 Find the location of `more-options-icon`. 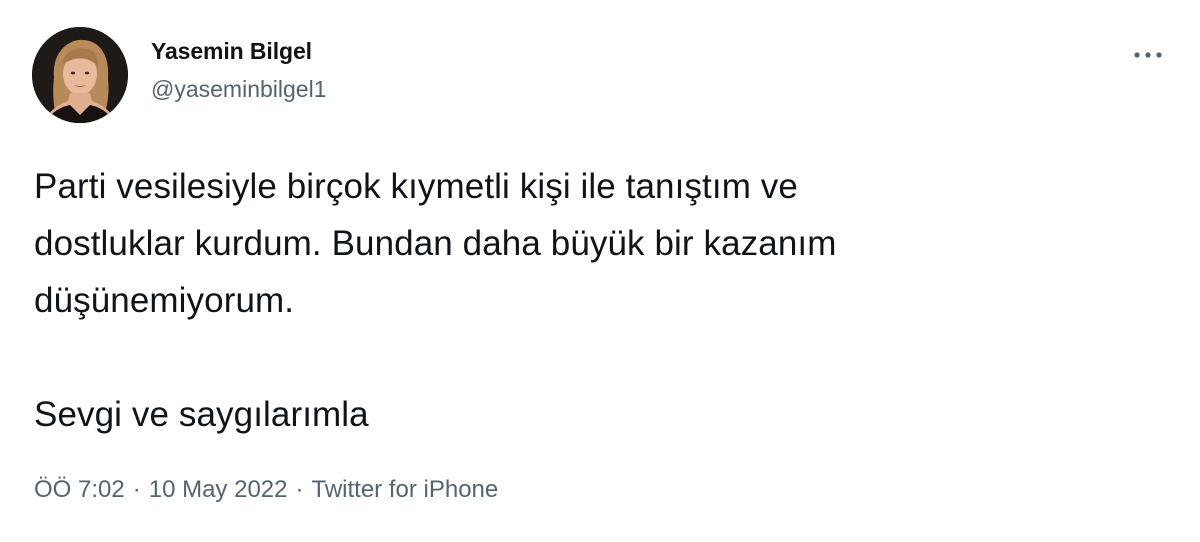

more-options-icon is located at coordinates (1148, 55).